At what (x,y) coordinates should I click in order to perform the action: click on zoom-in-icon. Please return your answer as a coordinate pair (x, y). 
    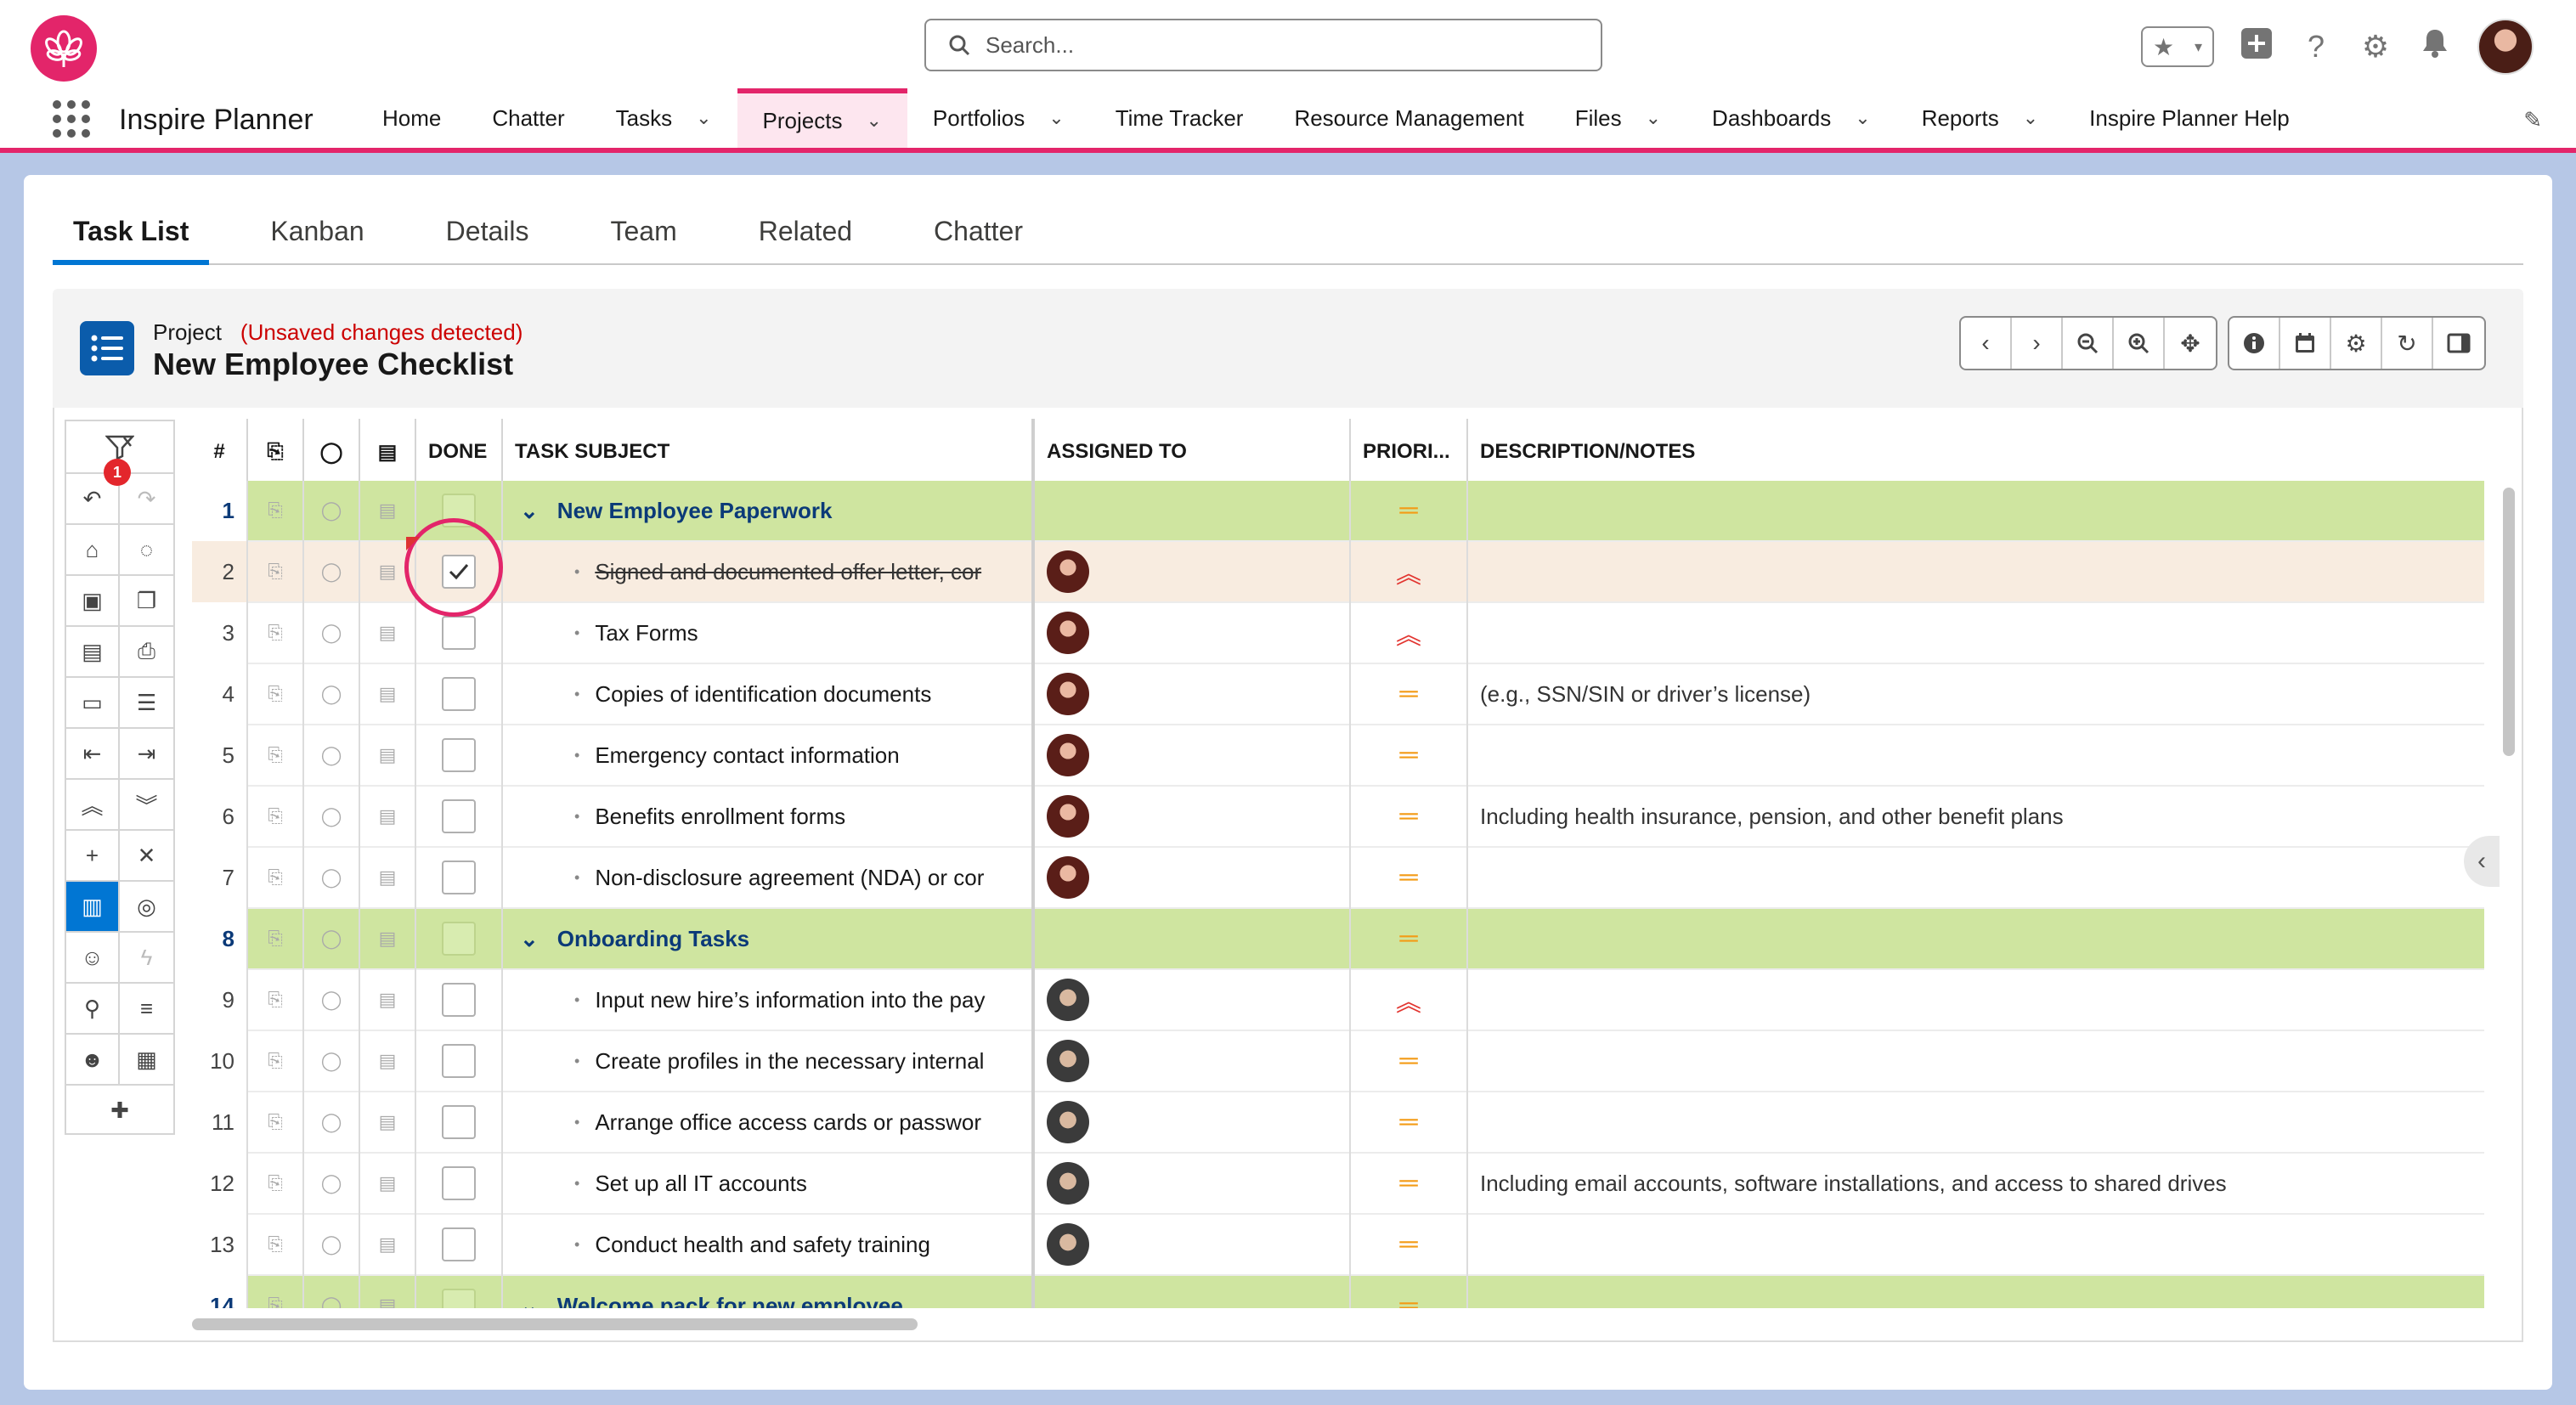
    Looking at the image, I should click on (2139, 343).